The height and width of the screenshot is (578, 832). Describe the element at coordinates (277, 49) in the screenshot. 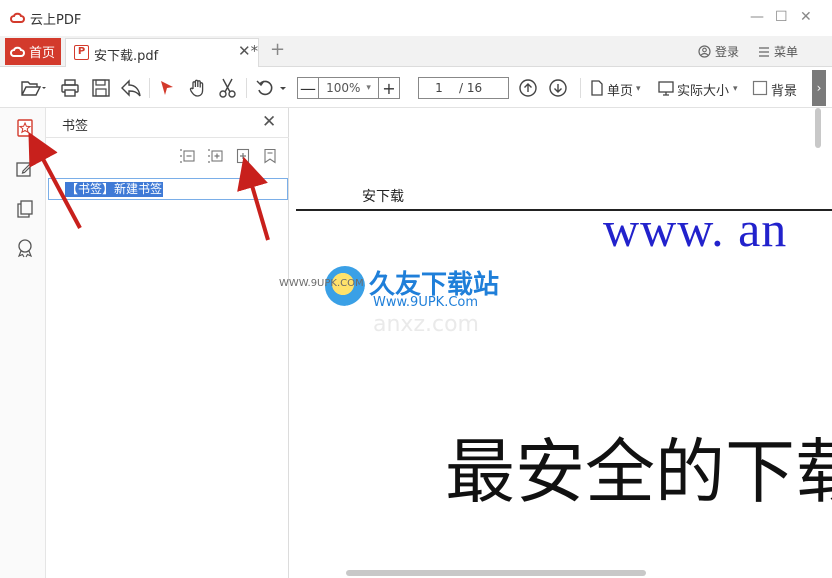

I see `new-tab-button: +` at that location.